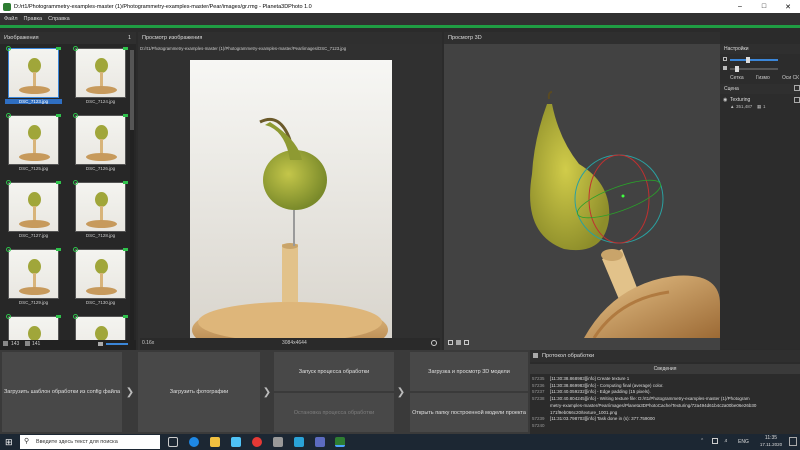 The image size is (800, 450). Describe the element at coordinates (731, 89) in the screenshot. I see `scene-title: Сцена` at that location.